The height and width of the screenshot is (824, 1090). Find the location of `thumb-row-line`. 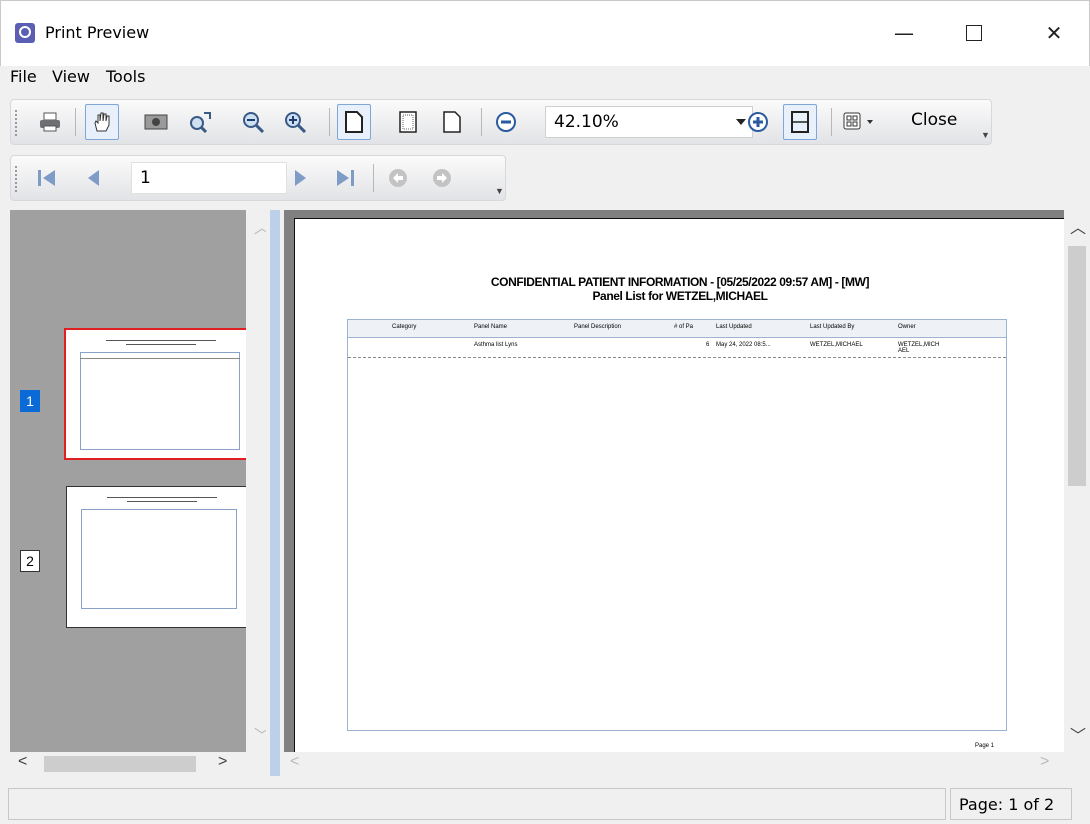

thumb-row-line is located at coordinates (160, 358).